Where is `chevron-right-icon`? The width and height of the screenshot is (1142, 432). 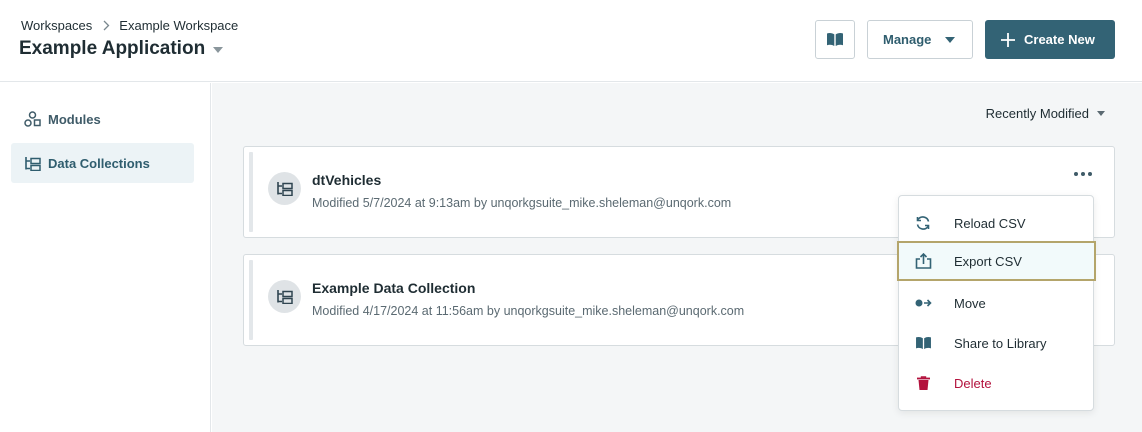
chevron-right-icon is located at coordinates (106, 25).